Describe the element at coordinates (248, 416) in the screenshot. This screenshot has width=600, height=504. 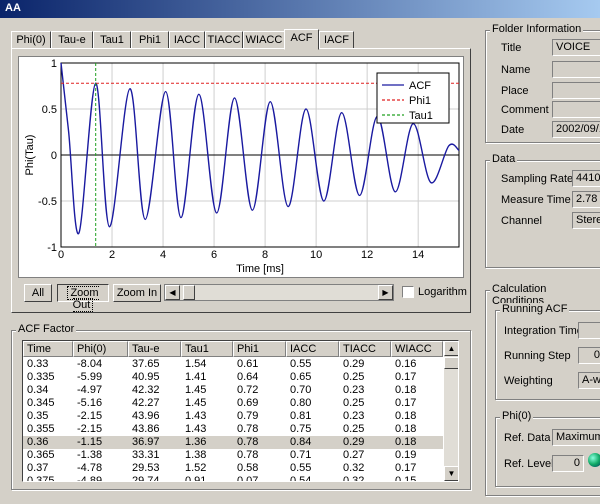
I see `table-cell: 0.79` at that location.